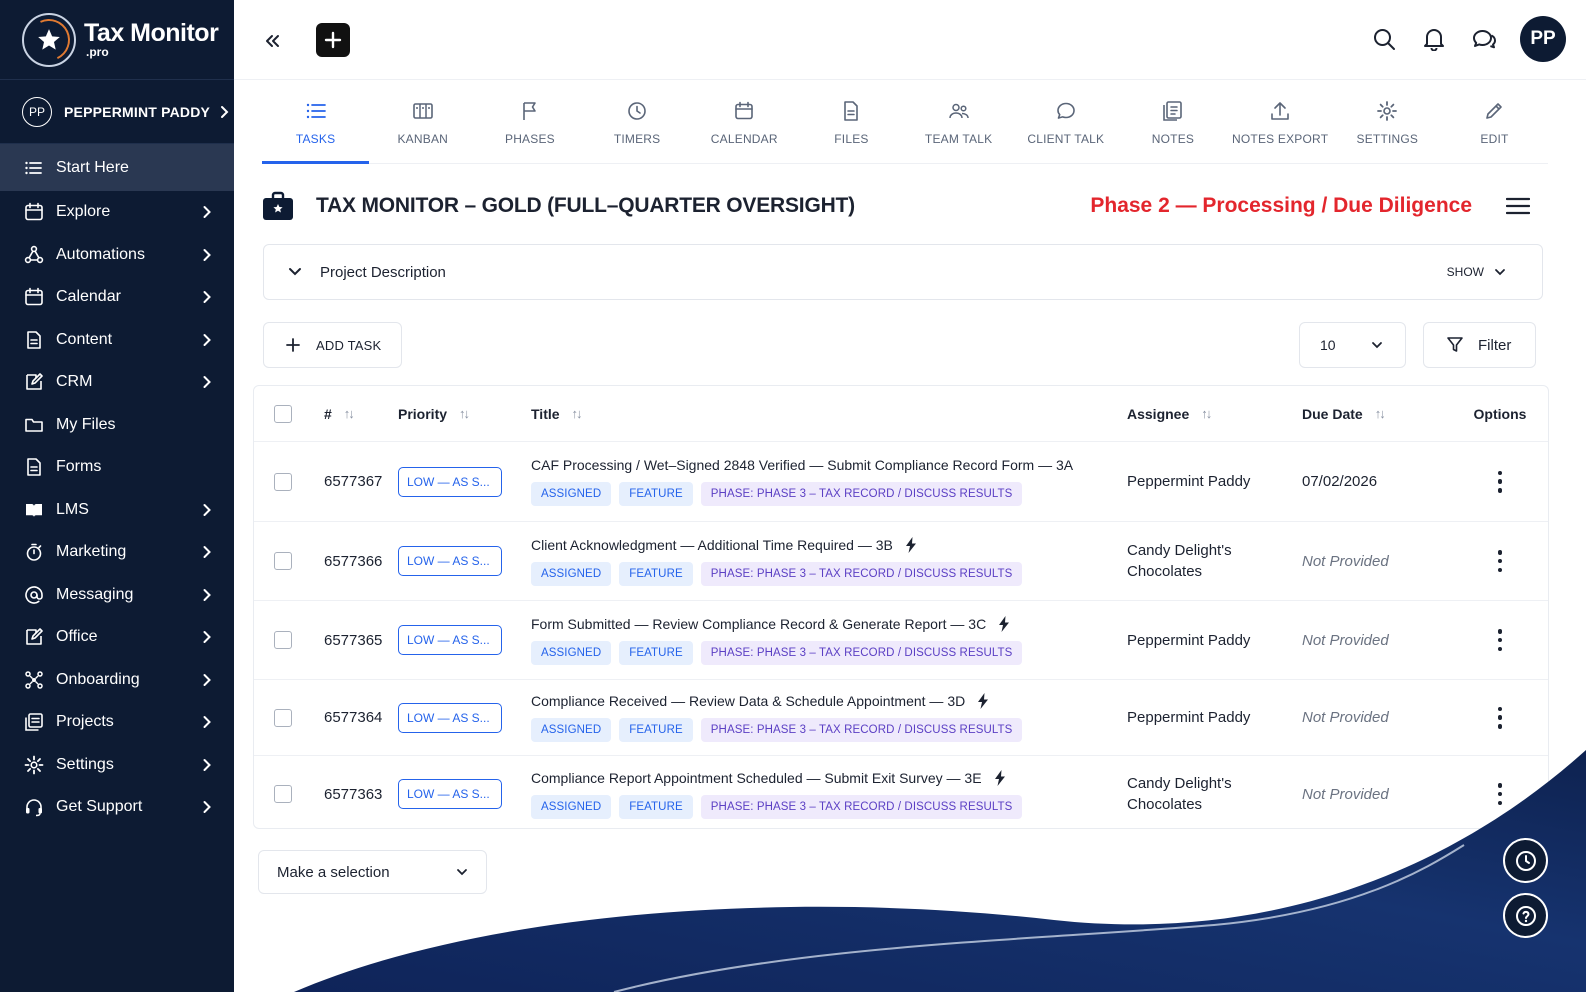 The height and width of the screenshot is (992, 1586). Describe the element at coordinates (529, 122) in the screenshot. I see `tab-phases: PHASES` at that location.